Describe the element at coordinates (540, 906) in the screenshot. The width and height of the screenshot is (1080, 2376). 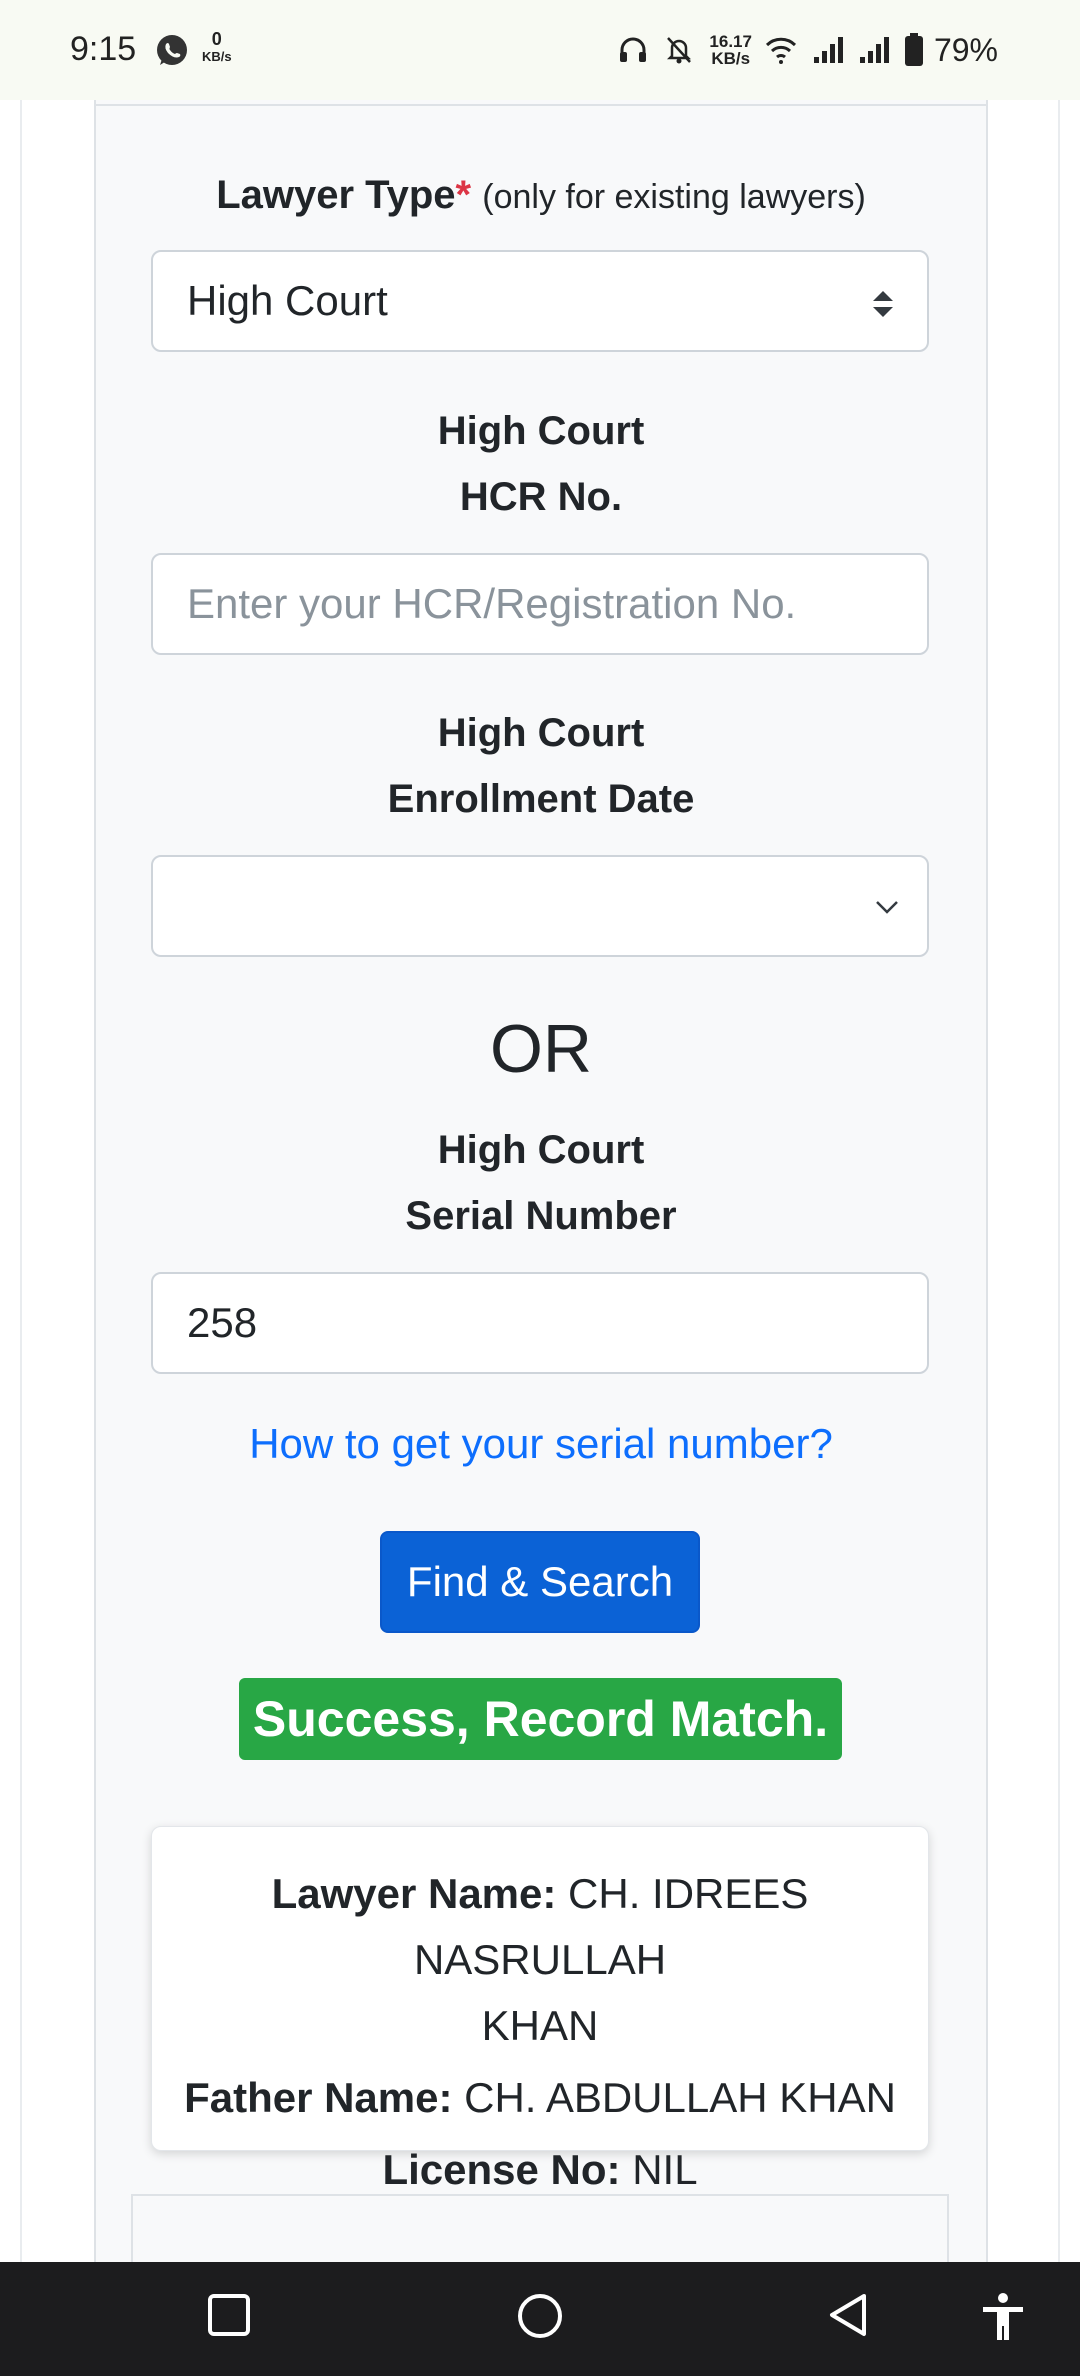
I see `enrollment-date-select` at that location.